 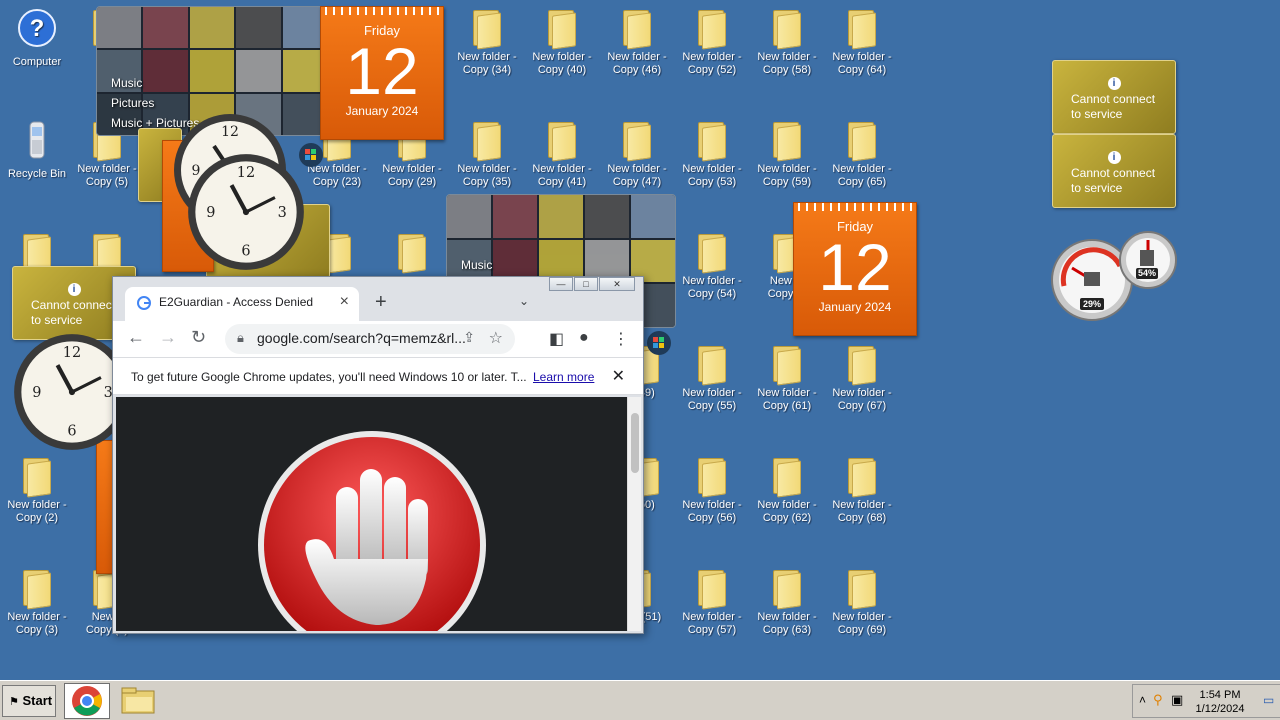 What do you see at coordinates (855, 307) in the screenshot?
I see `calendar-month: January 2024` at bounding box center [855, 307].